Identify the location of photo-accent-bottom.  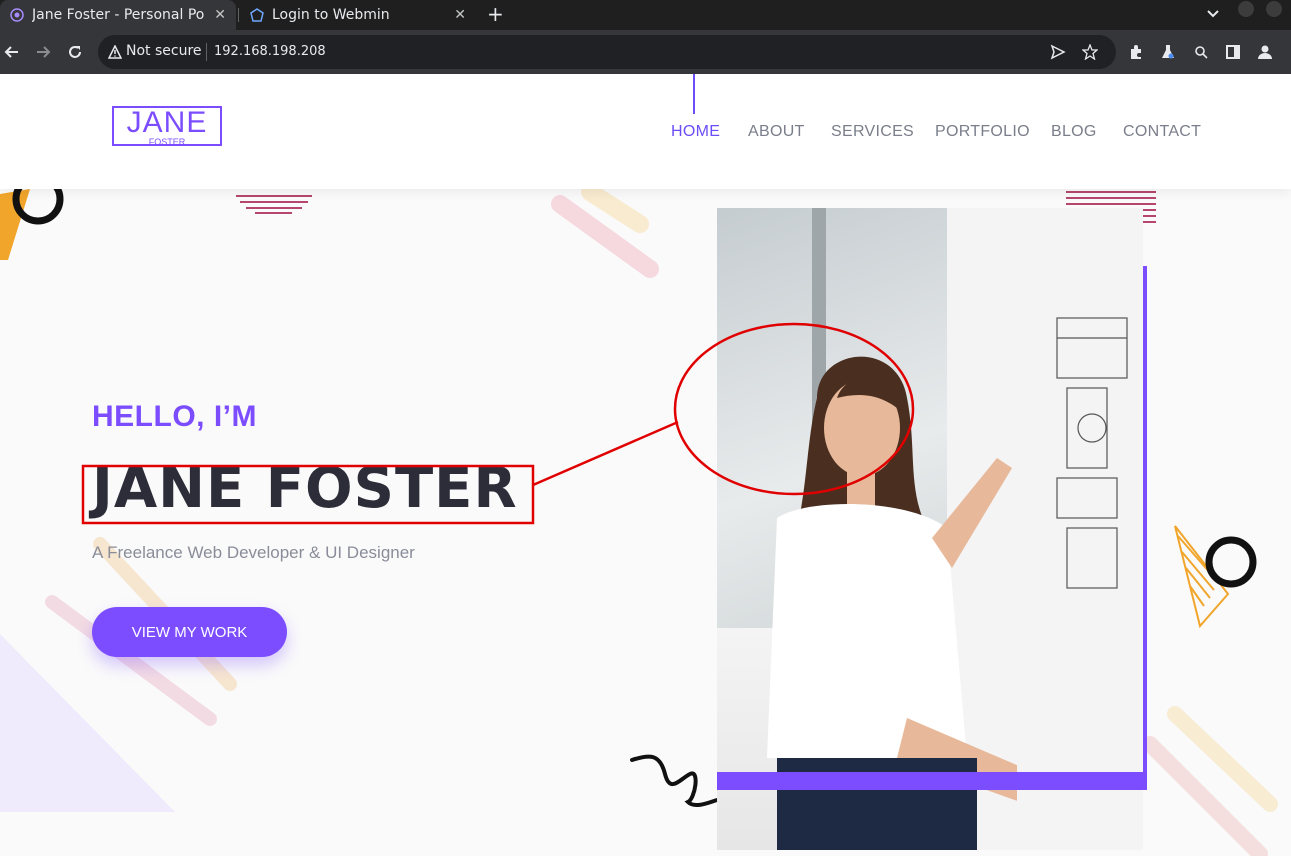
(932, 781).